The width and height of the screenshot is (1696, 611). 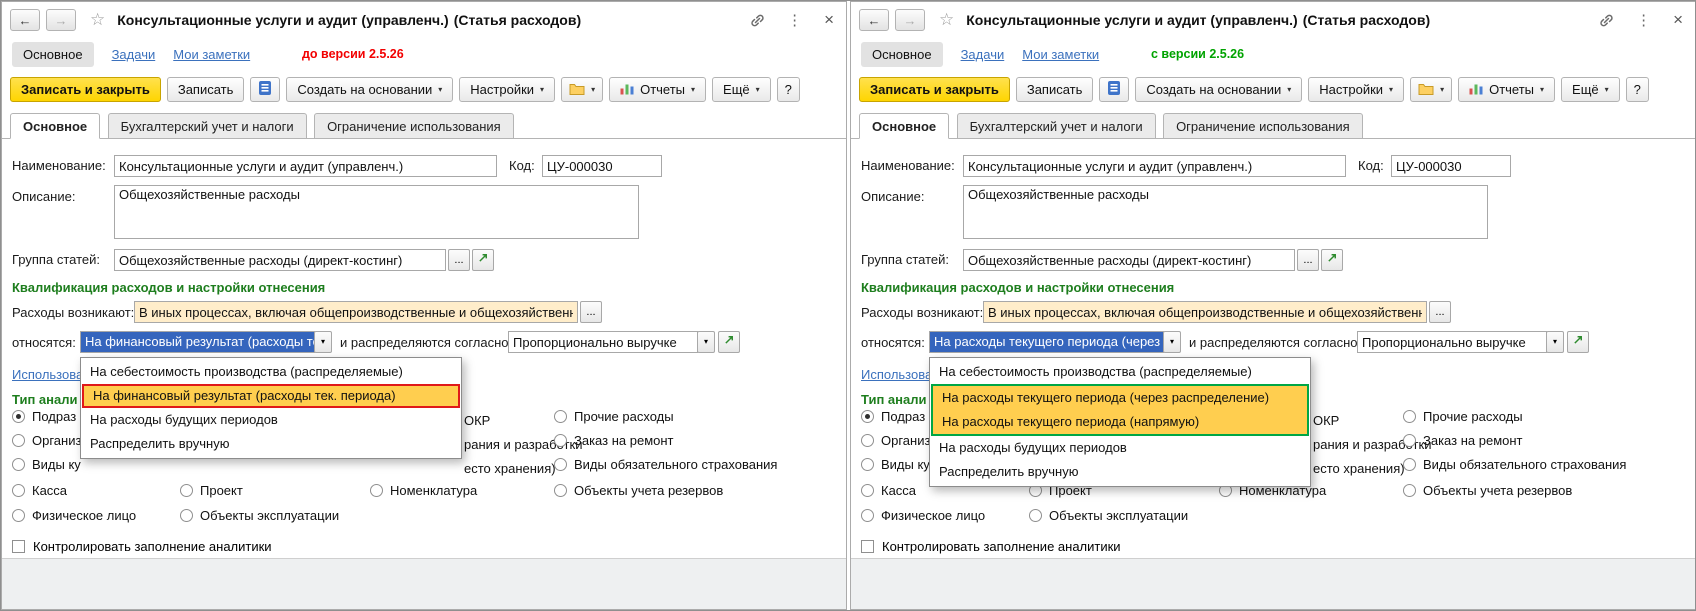 I want to click on nav-main: Основное, so click(x=53, y=54).